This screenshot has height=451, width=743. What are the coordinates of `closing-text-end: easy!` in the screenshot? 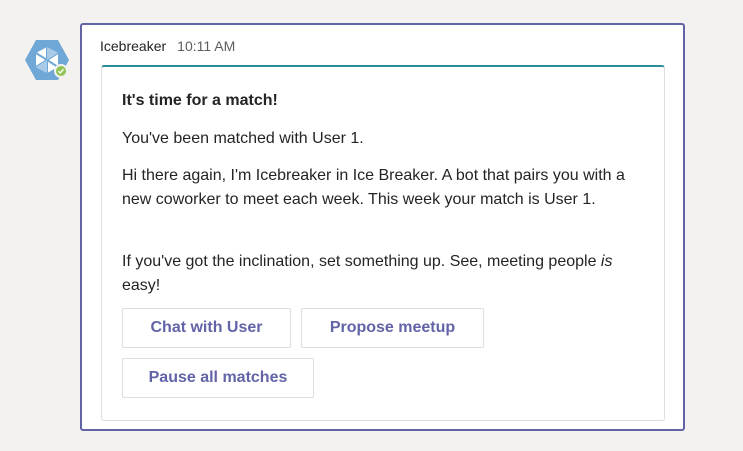 It's located at (141, 285).